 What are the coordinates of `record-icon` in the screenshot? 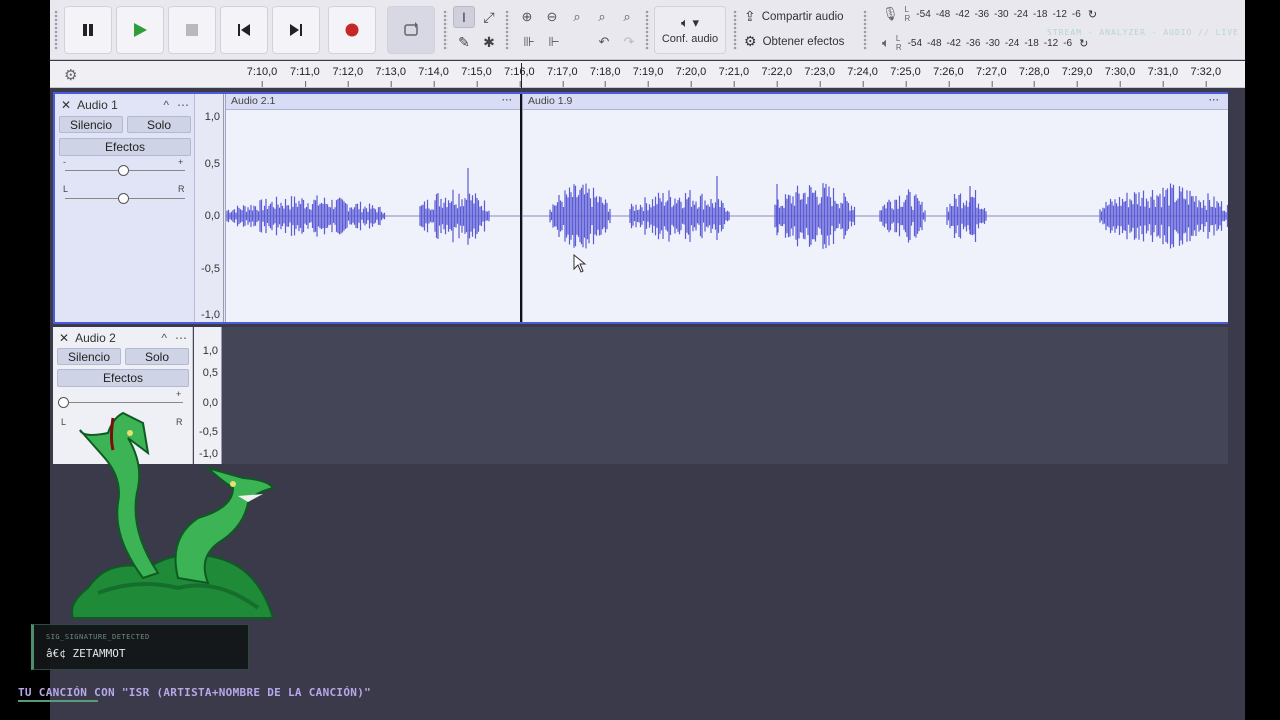 It's located at (352, 30).